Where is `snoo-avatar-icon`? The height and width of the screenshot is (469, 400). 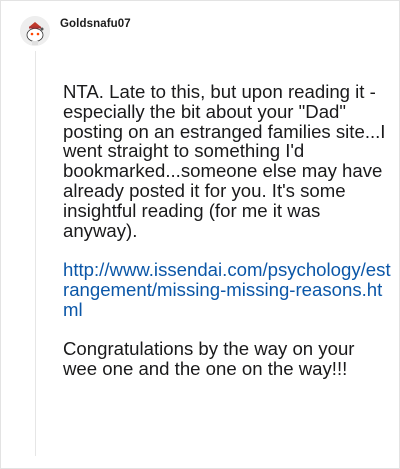
snoo-avatar-icon is located at coordinates (35, 31).